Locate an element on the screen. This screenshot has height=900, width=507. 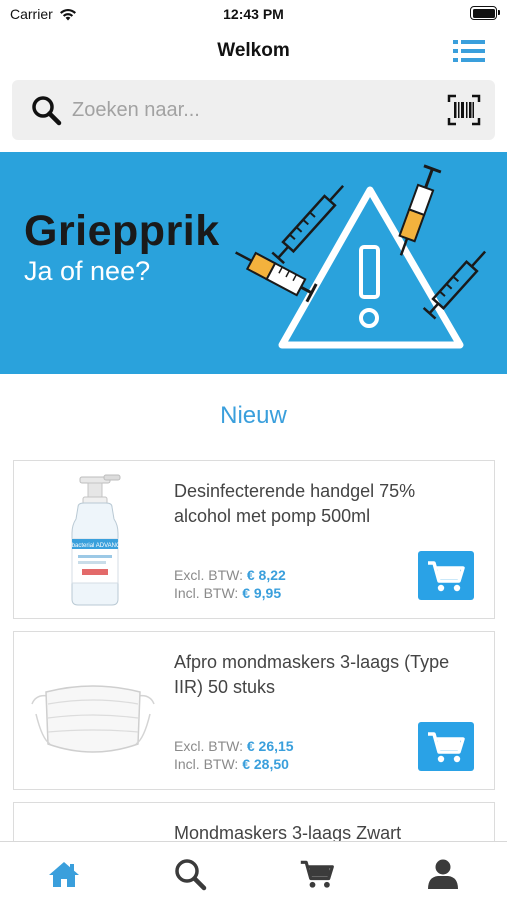
status-bar: Carrier 12:43 PM is located at coordinates (253, 15).